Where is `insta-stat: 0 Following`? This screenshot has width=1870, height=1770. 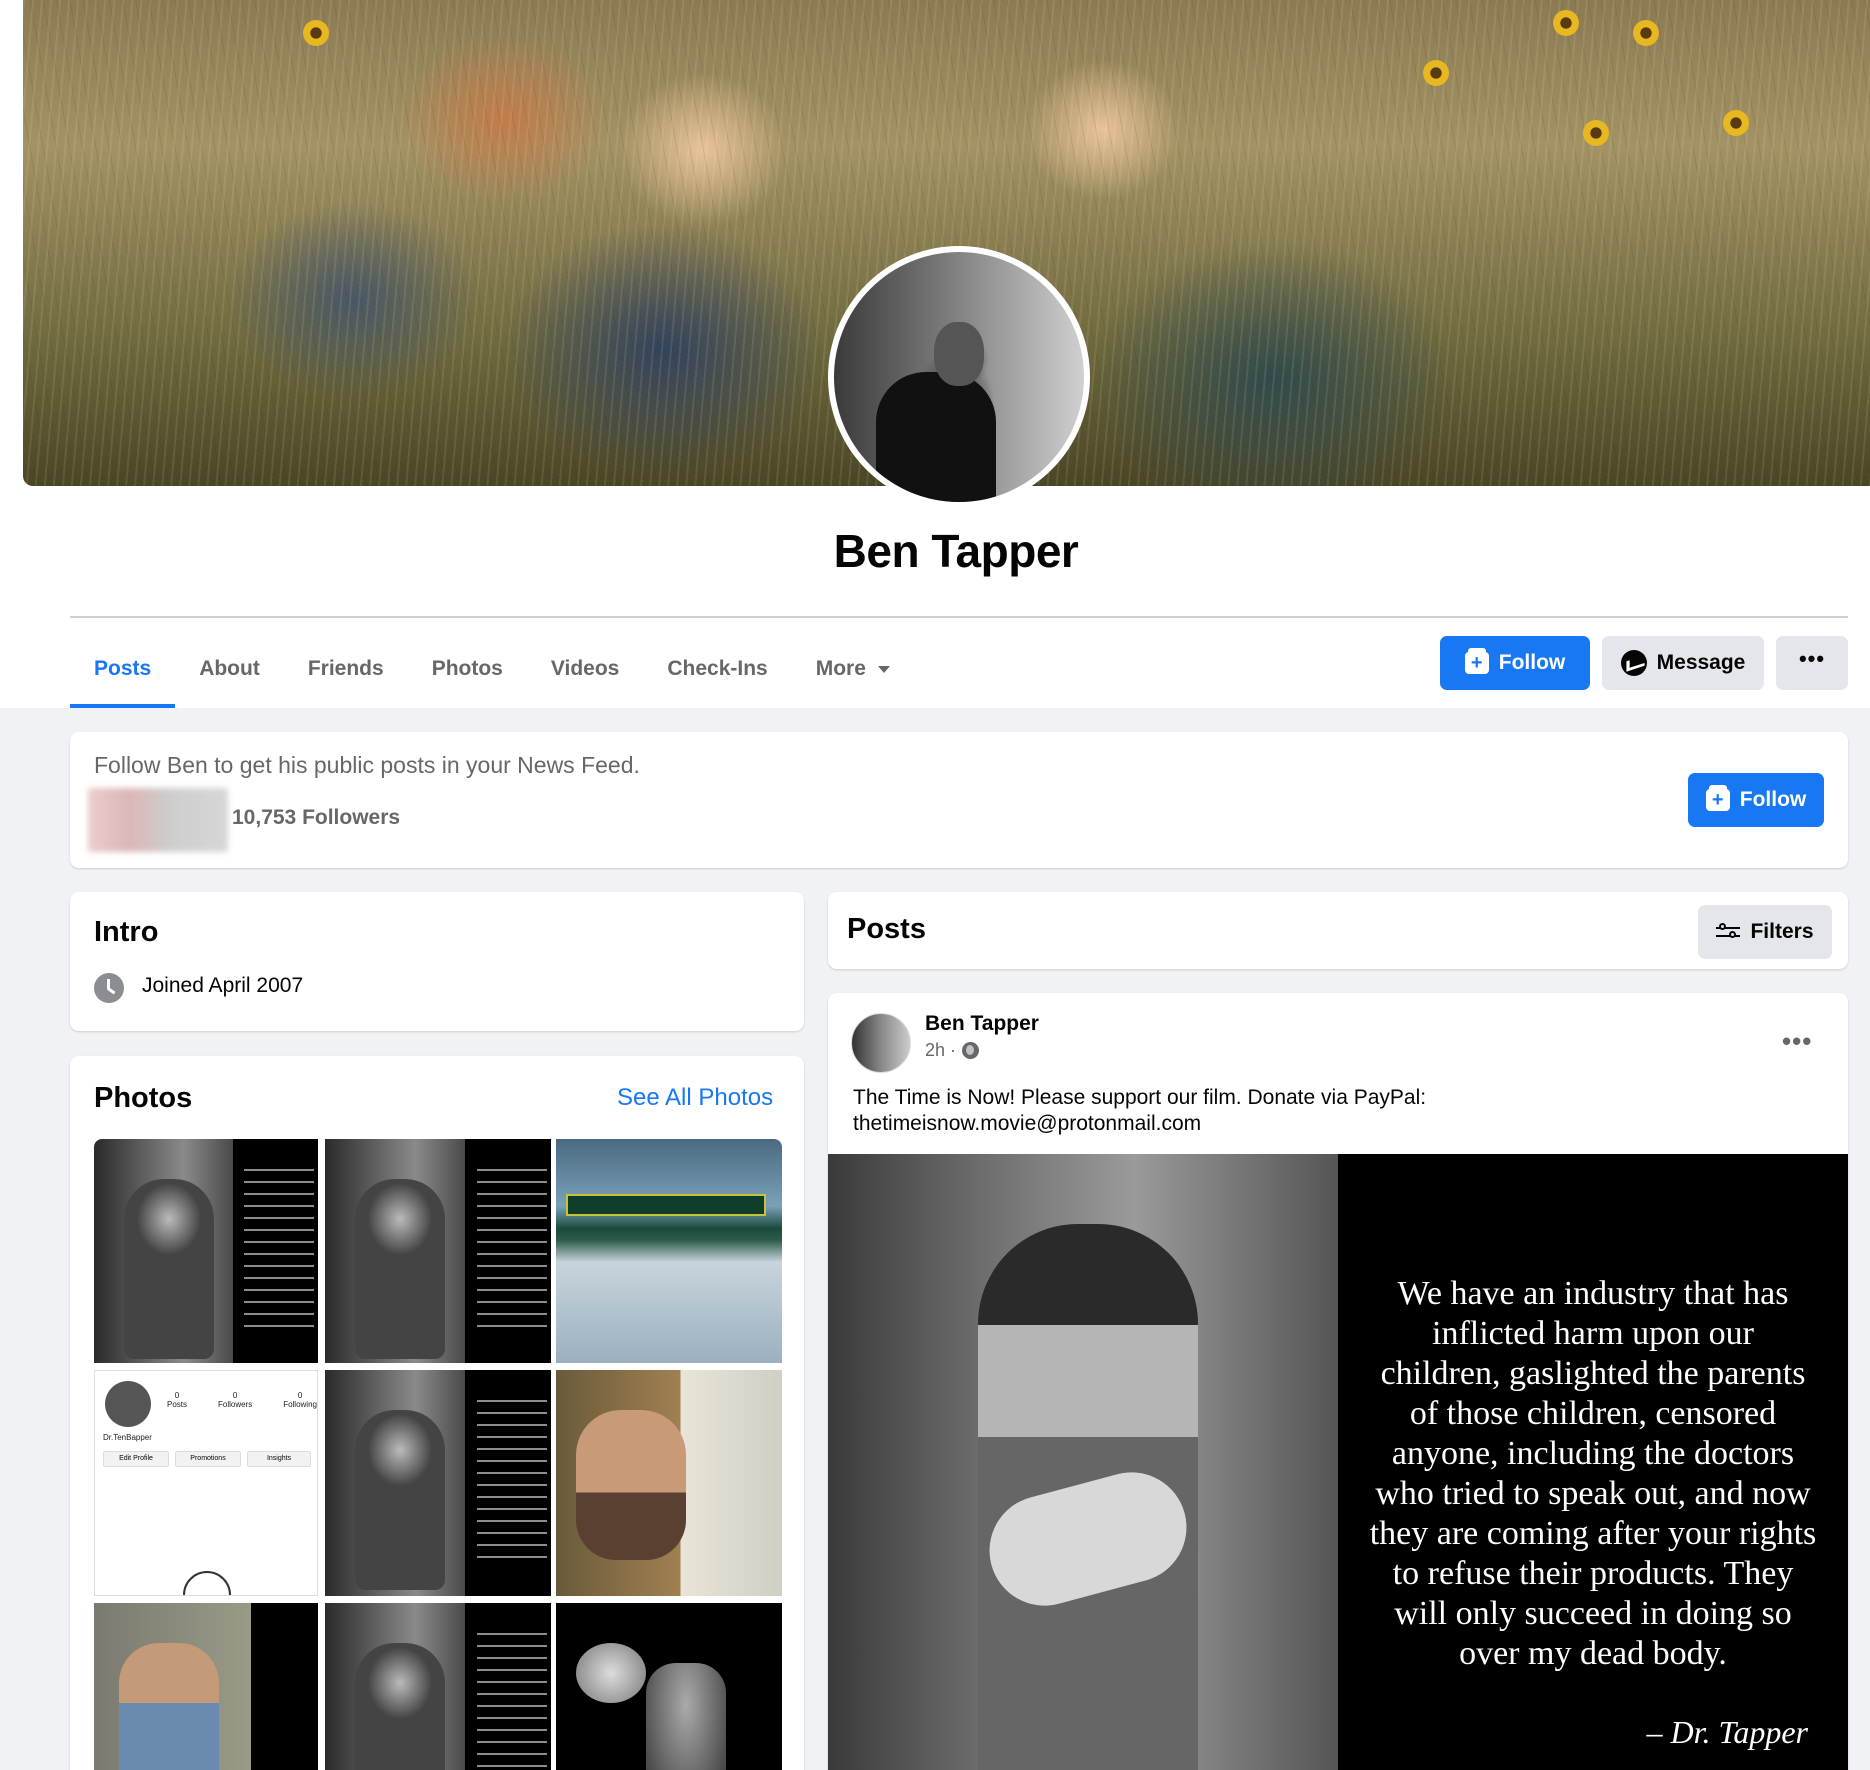
insta-stat: 0 Following is located at coordinates (300, 1400).